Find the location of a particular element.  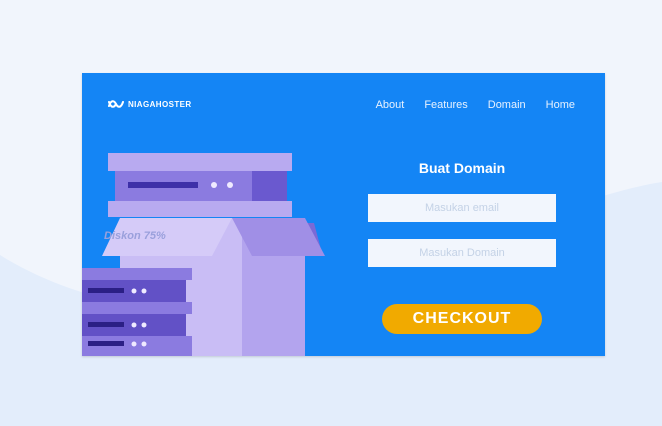

nav-link-home: Home is located at coordinates (560, 105).